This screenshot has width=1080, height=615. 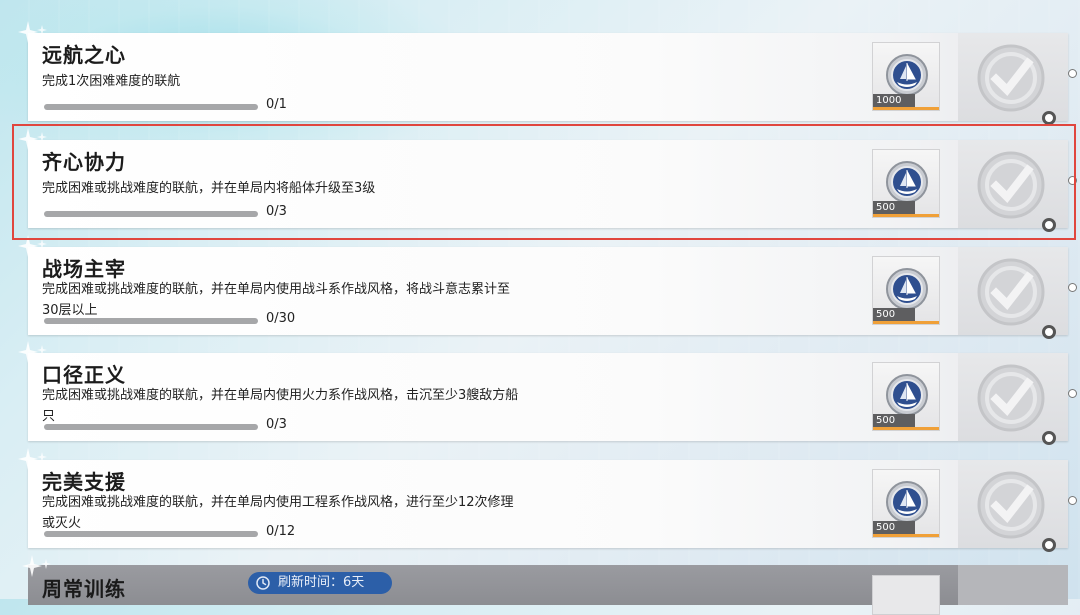 What do you see at coordinates (906, 595) in the screenshot?
I see `weekly-reward-slot` at bounding box center [906, 595].